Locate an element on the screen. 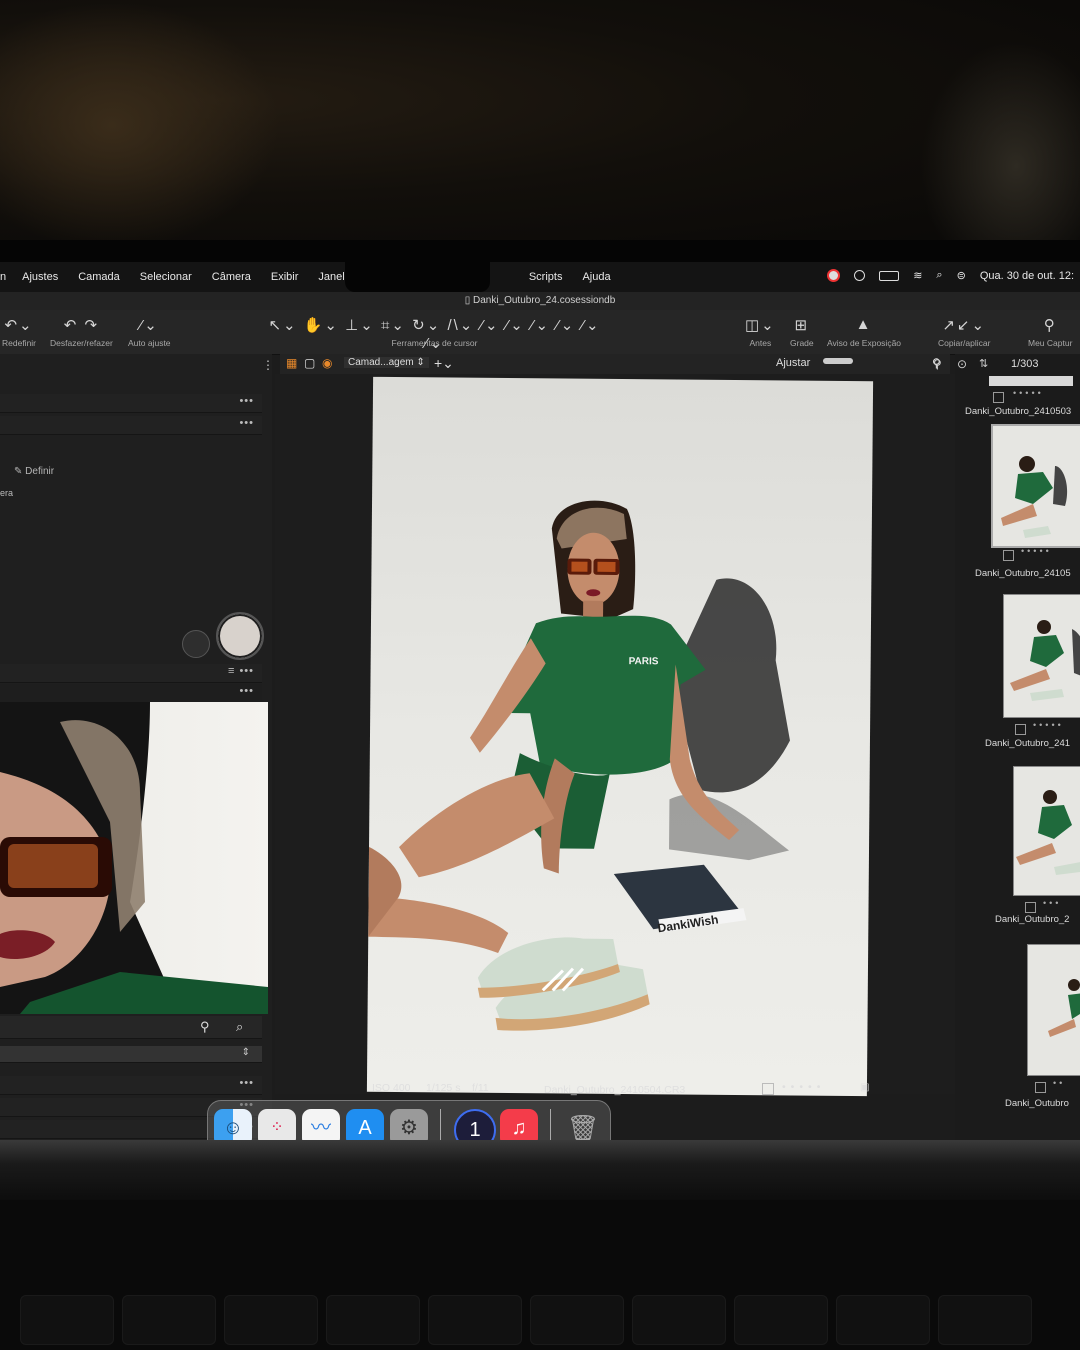 The image size is (1080, 1350). color-tag-icon: ▣ is located at coordinates (864, 1087).